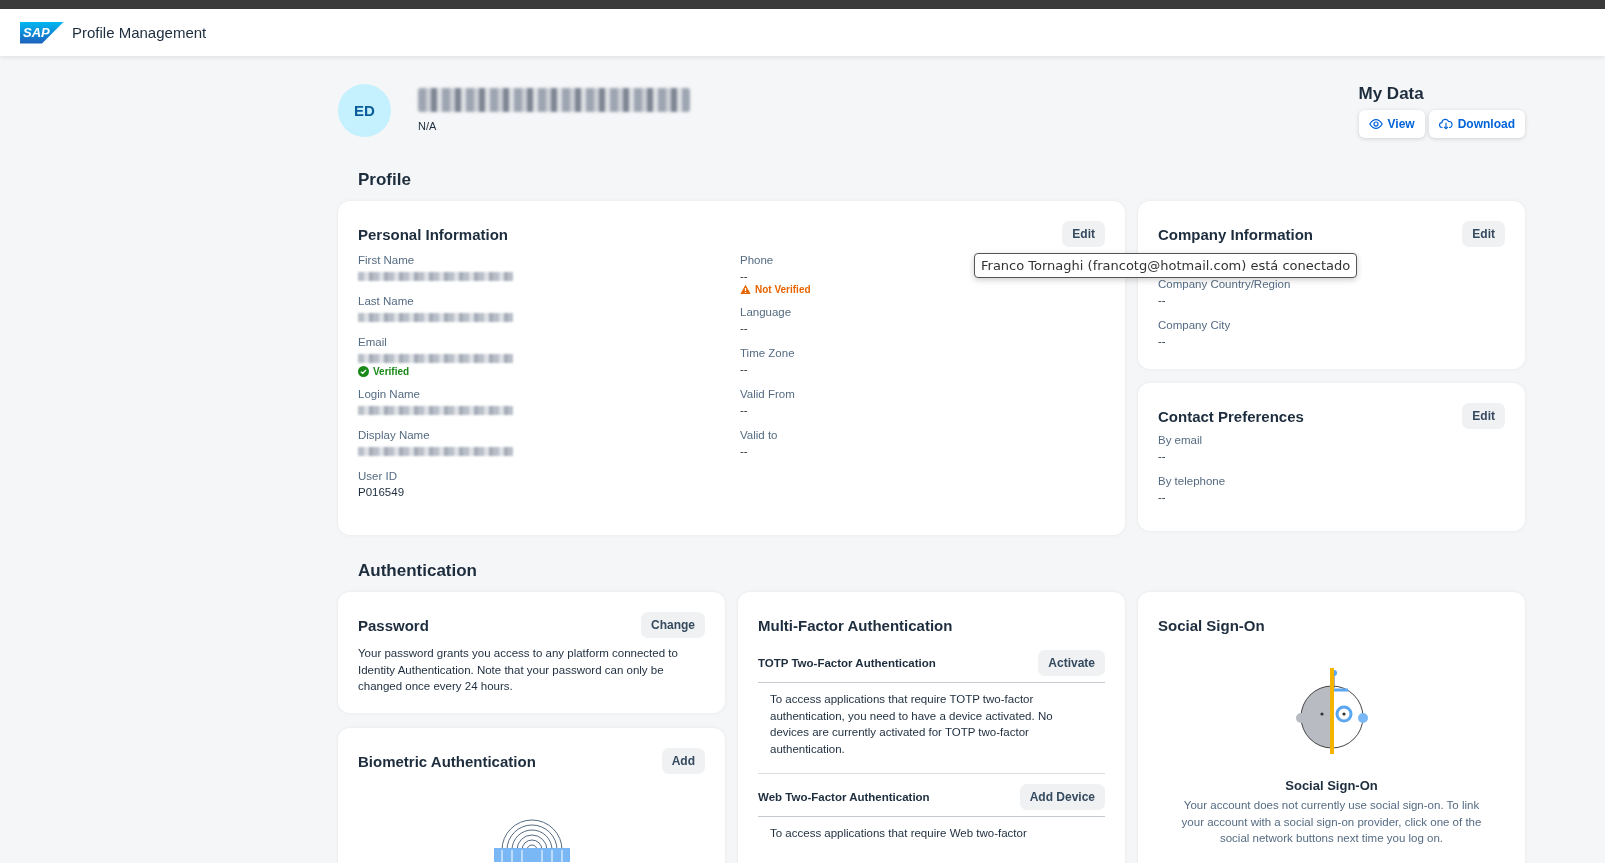  Describe the element at coordinates (389, 394) in the screenshot. I see `field-label: Login Name` at that location.